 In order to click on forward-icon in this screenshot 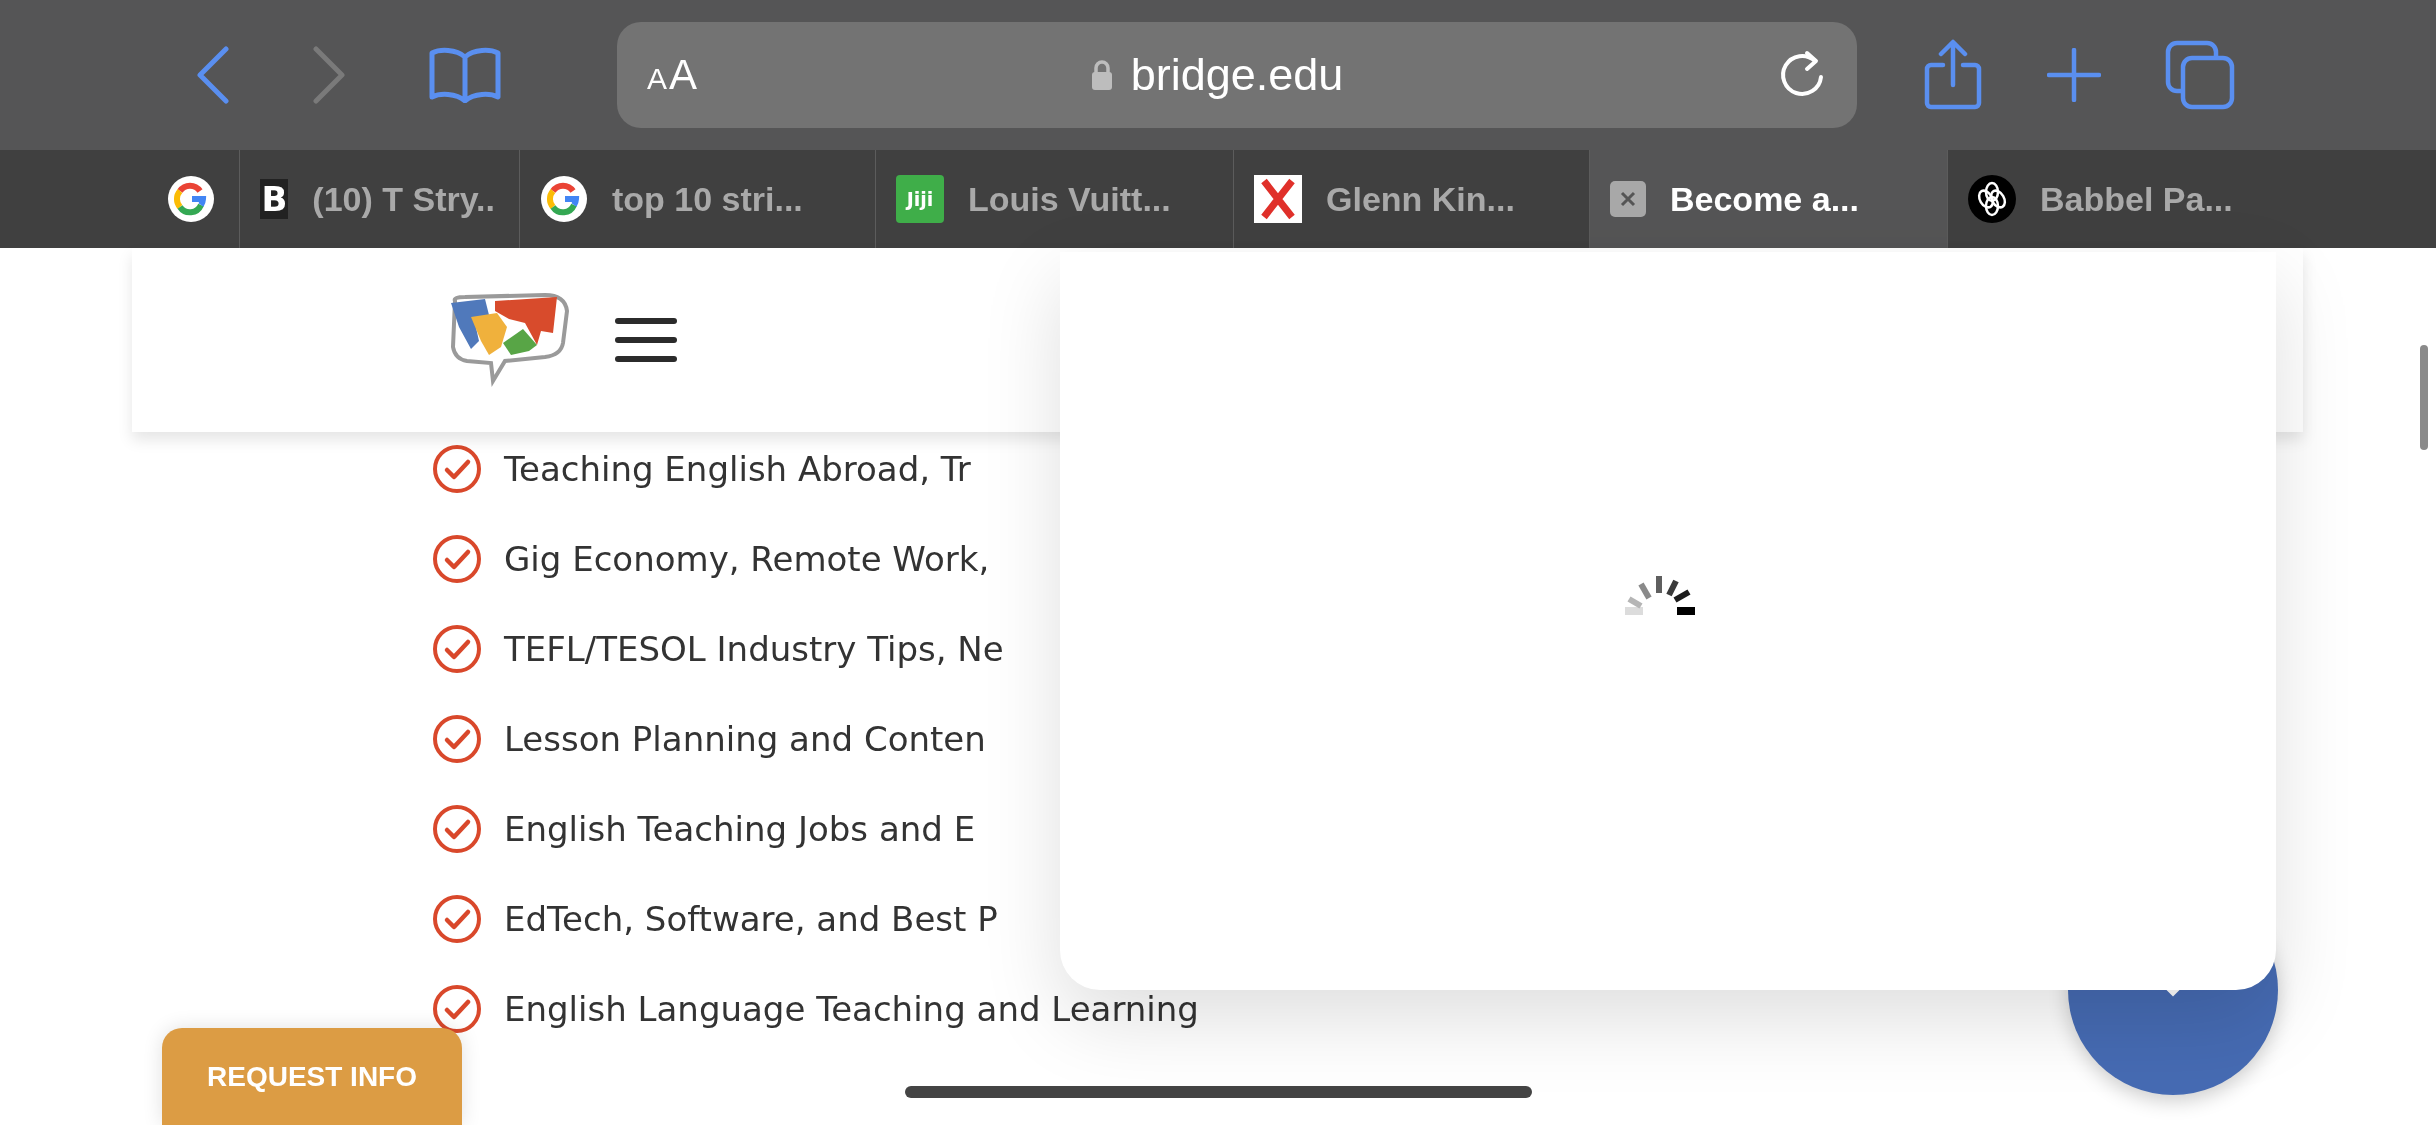, I will do `click(329, 75)`.